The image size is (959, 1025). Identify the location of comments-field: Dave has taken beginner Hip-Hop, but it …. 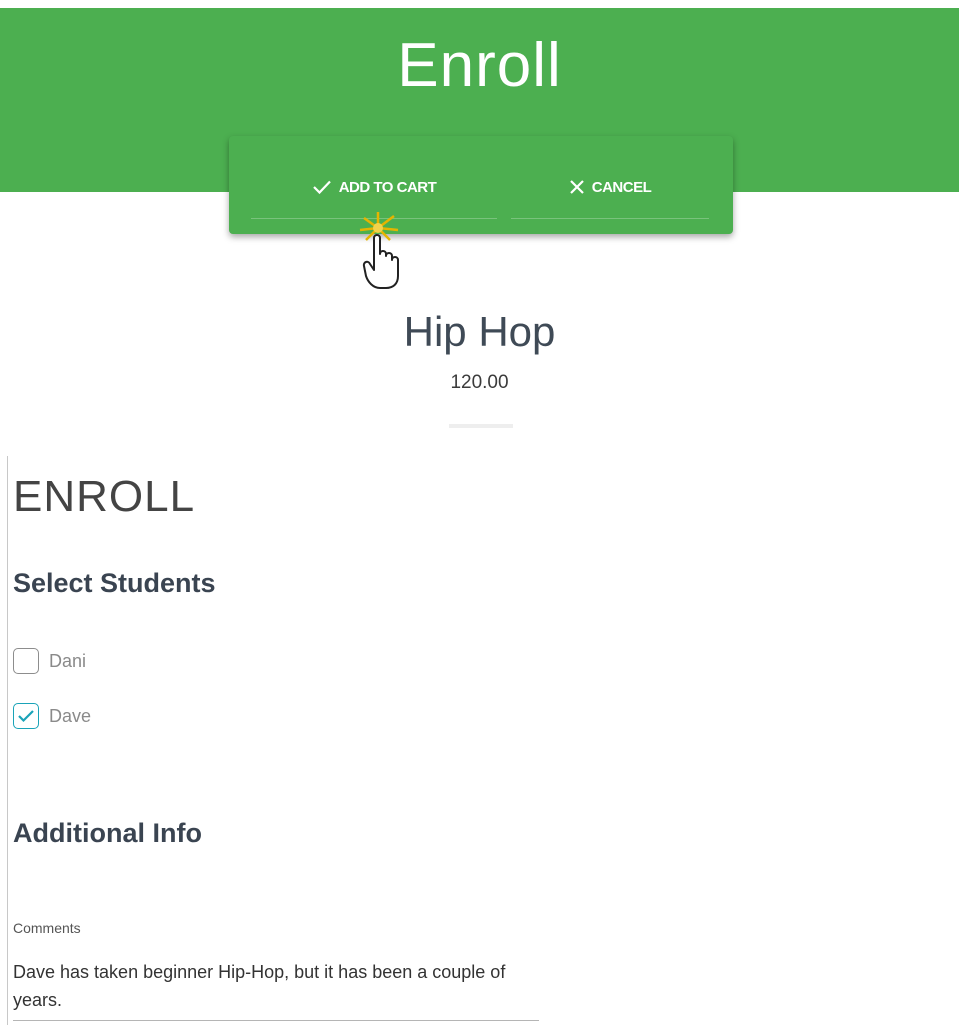
(283, 986).